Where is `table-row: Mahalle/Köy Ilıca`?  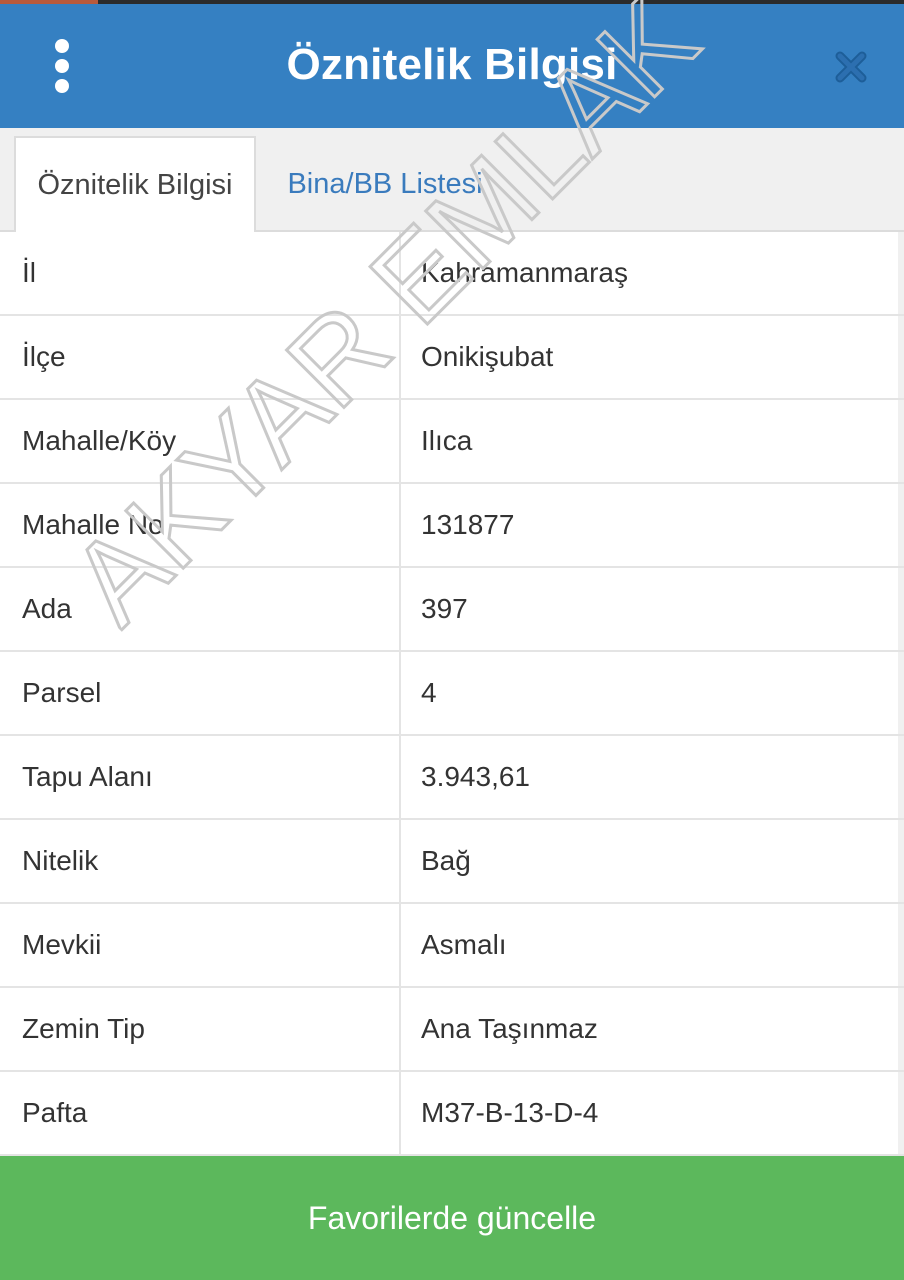 table-row: Mahalle/Köy Ilıca is located at coordinates (452, 442).